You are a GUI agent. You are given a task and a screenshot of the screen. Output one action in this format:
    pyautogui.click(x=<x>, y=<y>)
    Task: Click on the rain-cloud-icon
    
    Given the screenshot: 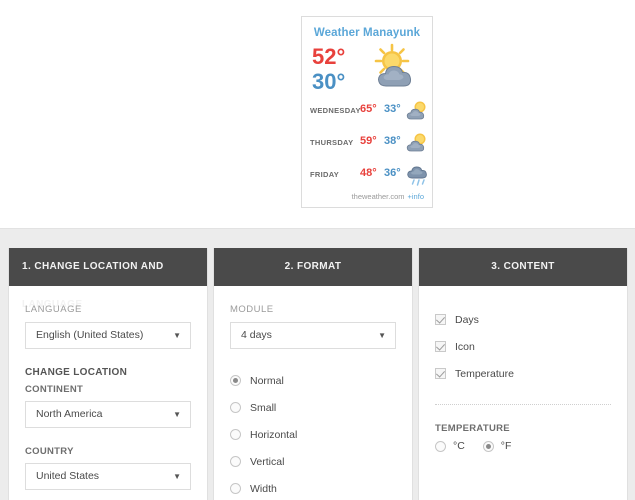 What is the action you would take?
    pyautogui.click(x=419, y=178)
    